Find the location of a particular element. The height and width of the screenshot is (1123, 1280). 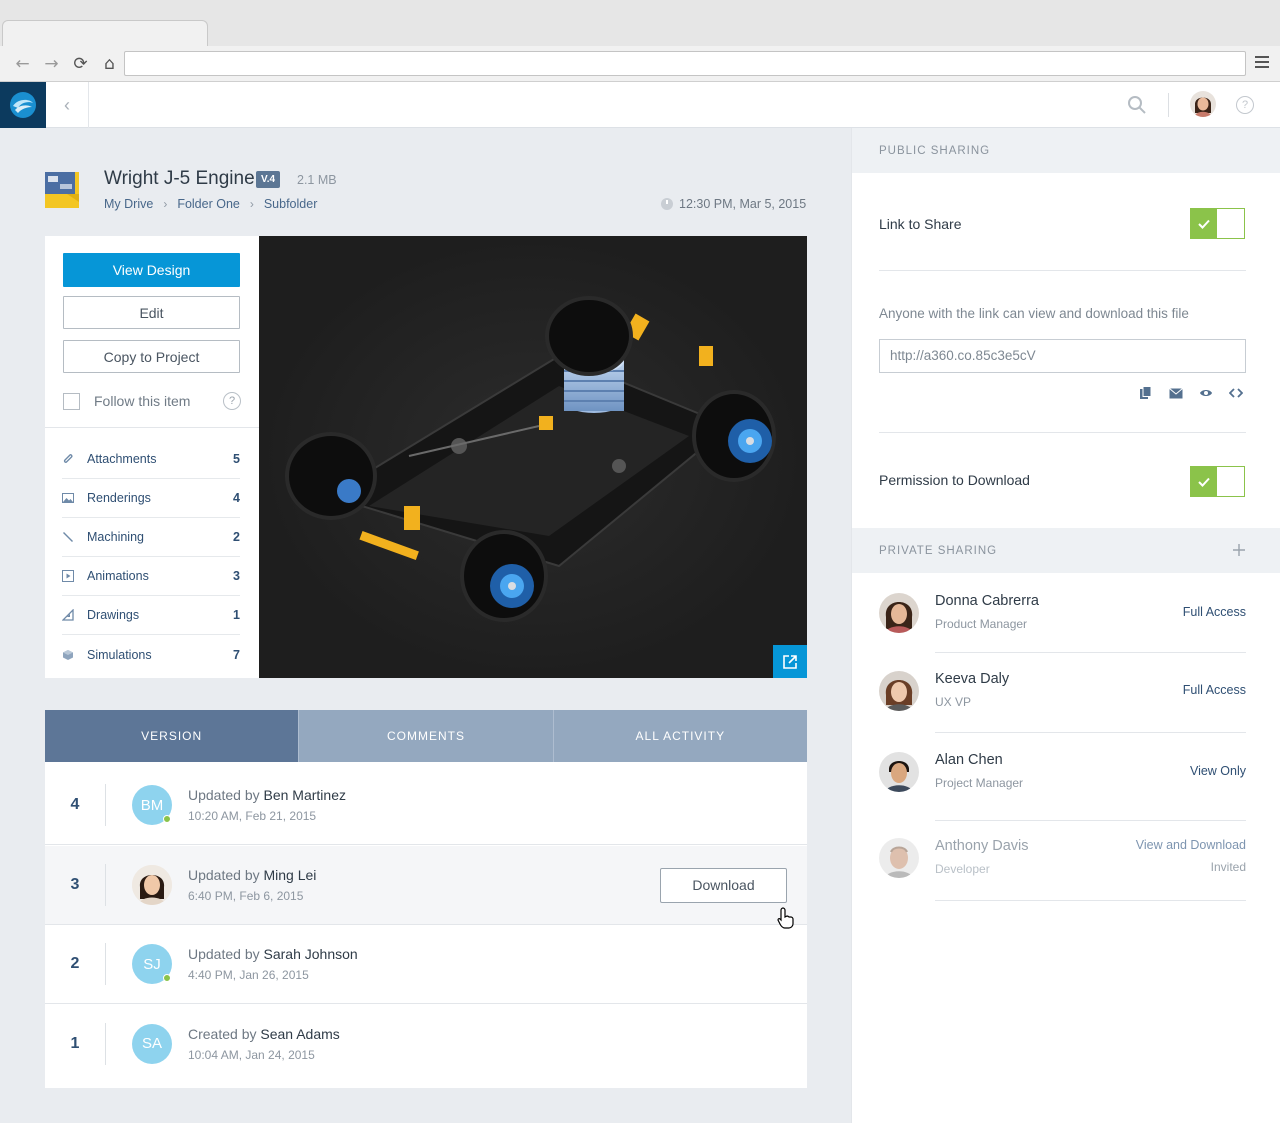

link-share-toggle is located at coordinates (1217, 223).